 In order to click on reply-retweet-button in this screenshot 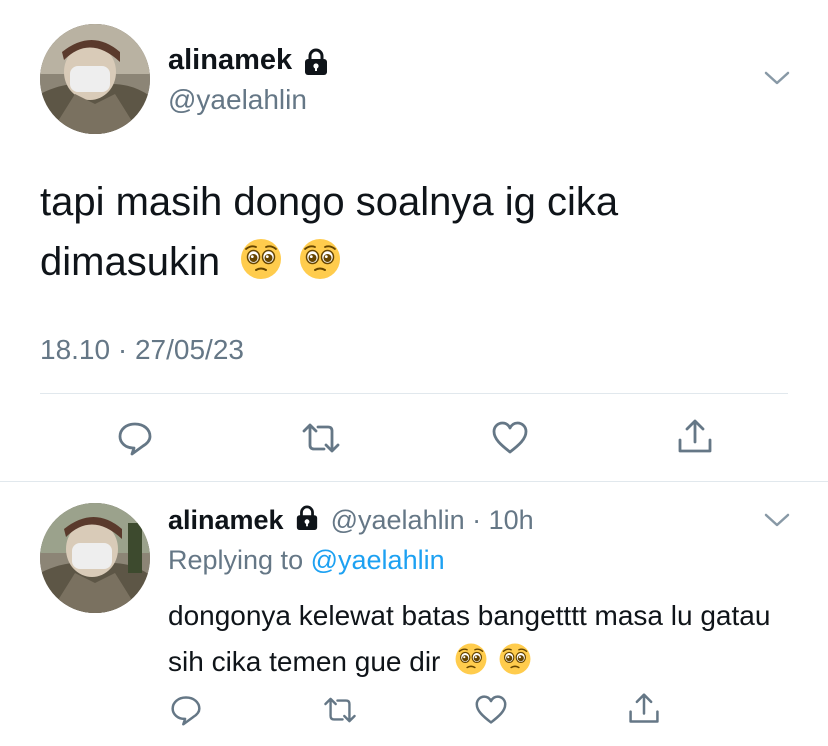, I will do `click(340, 710)`.